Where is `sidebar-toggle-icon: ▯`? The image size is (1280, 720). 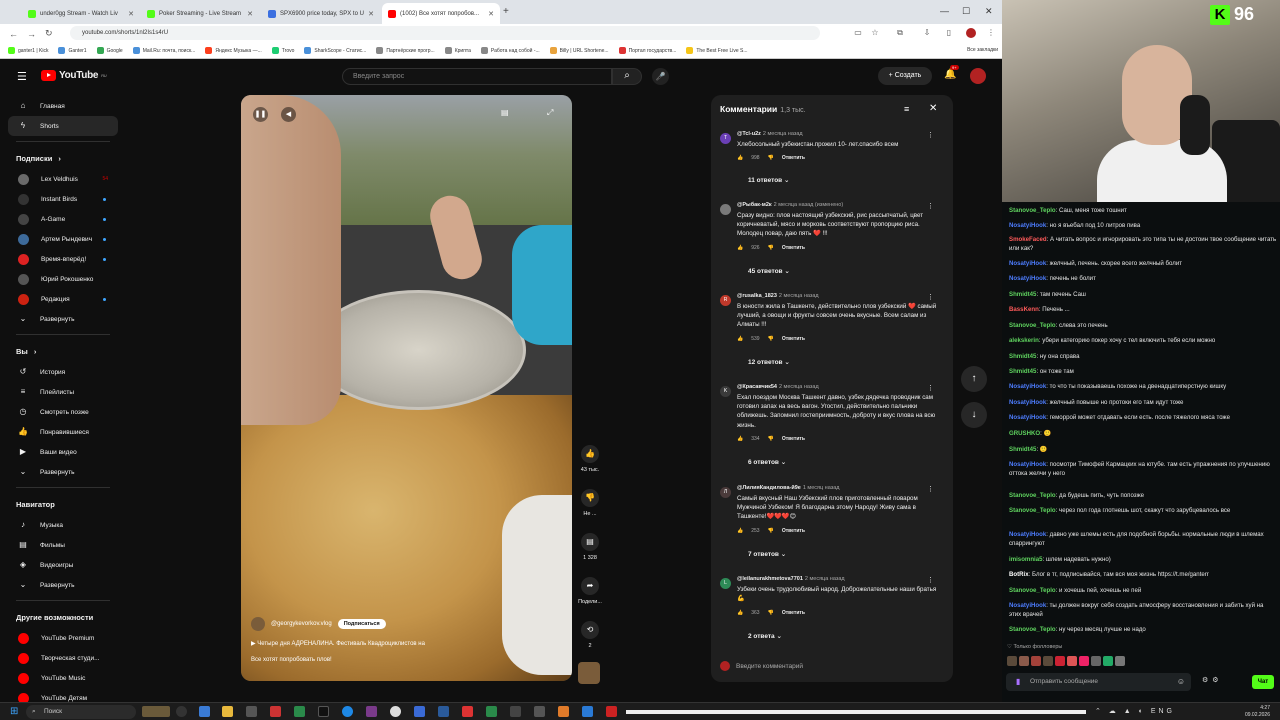 sidebar-toggle-icon: ▯ is located at coordinates (949, 33).